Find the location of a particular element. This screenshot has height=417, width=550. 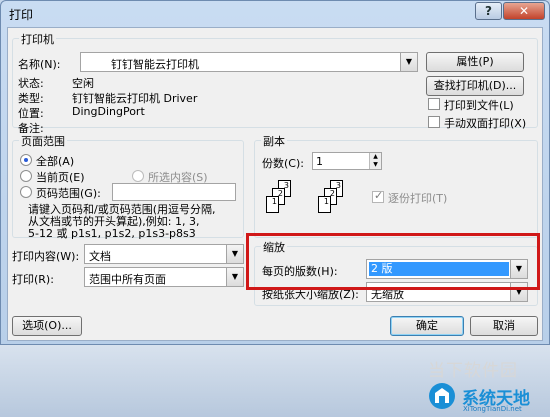

collate-checkbox is located at coordinates (378, 196).